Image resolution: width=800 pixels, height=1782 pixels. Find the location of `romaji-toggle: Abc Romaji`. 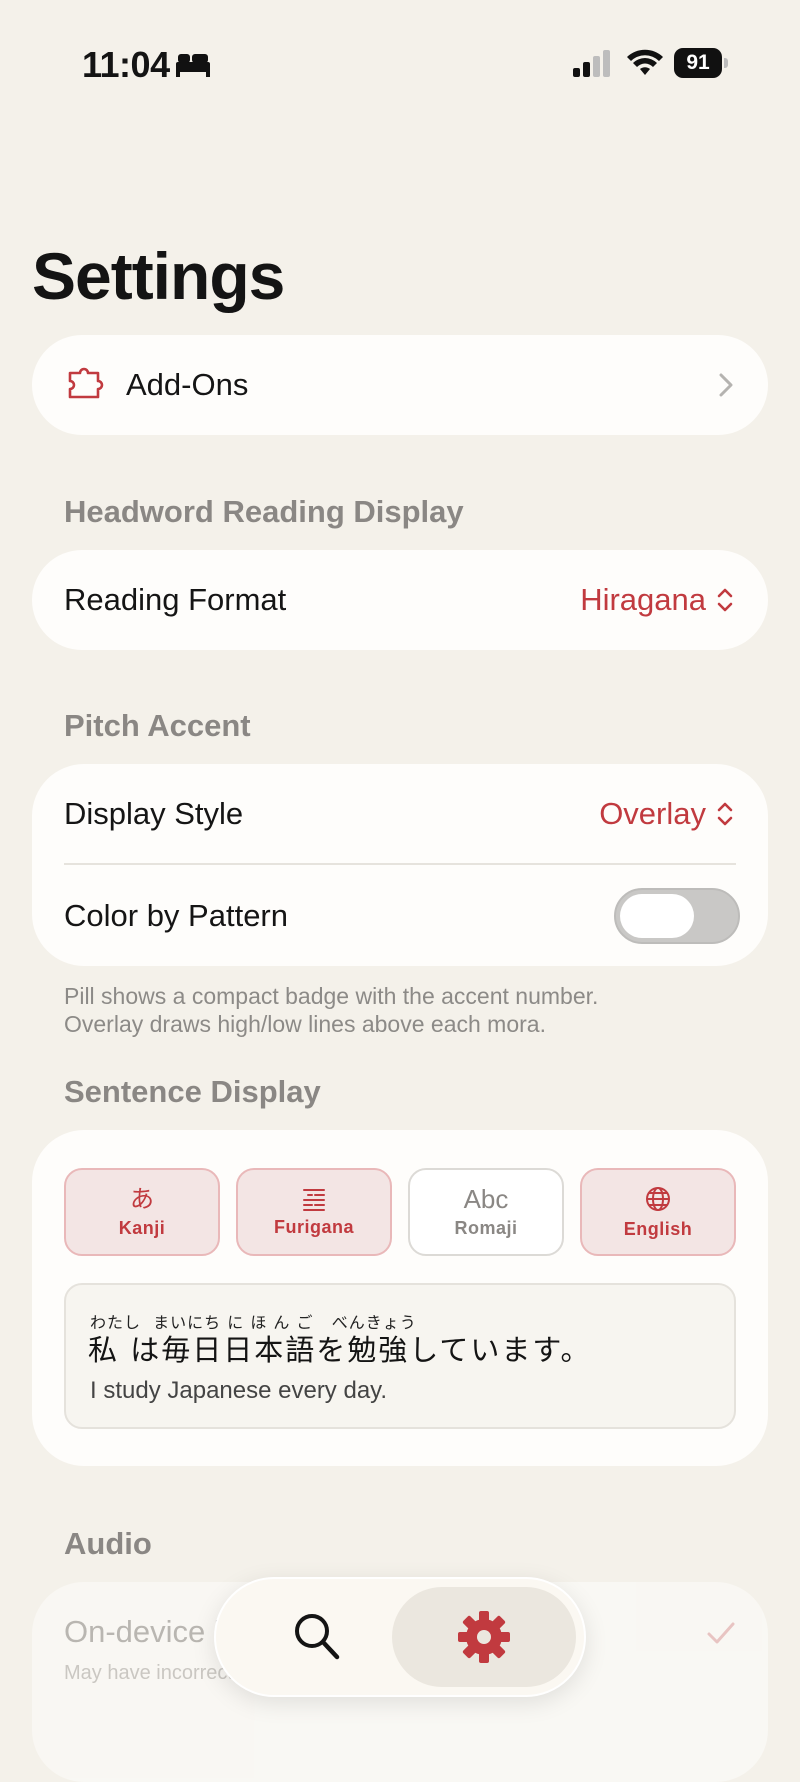

romaji-toggle: Abc Romaji is located at coordinates (486, 1212).